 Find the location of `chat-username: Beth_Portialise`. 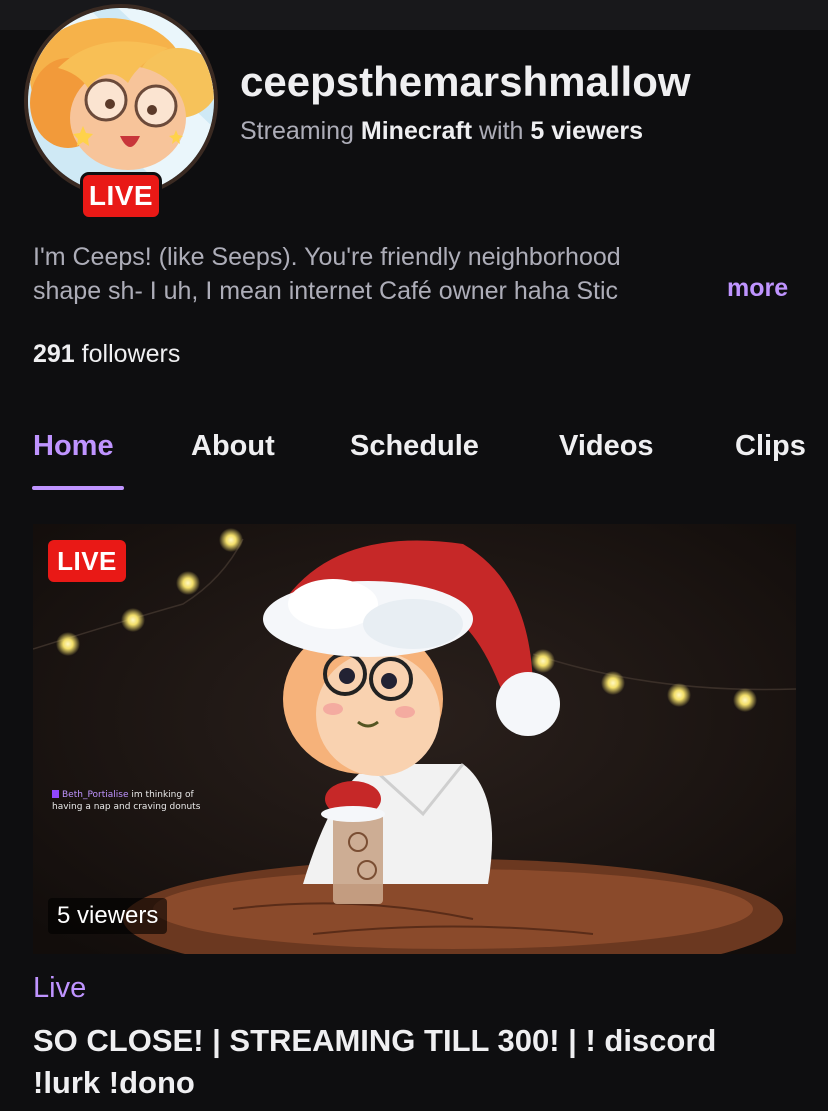

chat-username: Beth_Portialise is located at coordinates (95, 795).